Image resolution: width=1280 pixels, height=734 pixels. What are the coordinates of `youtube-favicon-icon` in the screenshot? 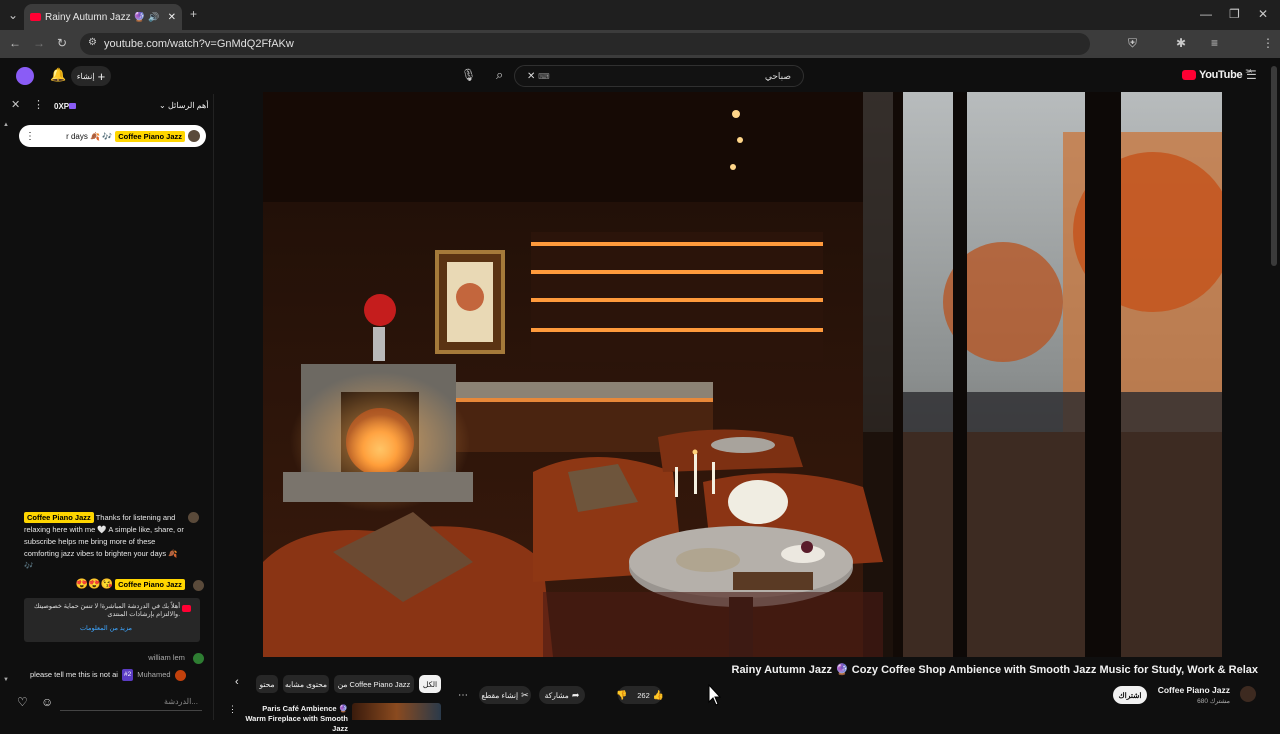 It's located at (35, 17).